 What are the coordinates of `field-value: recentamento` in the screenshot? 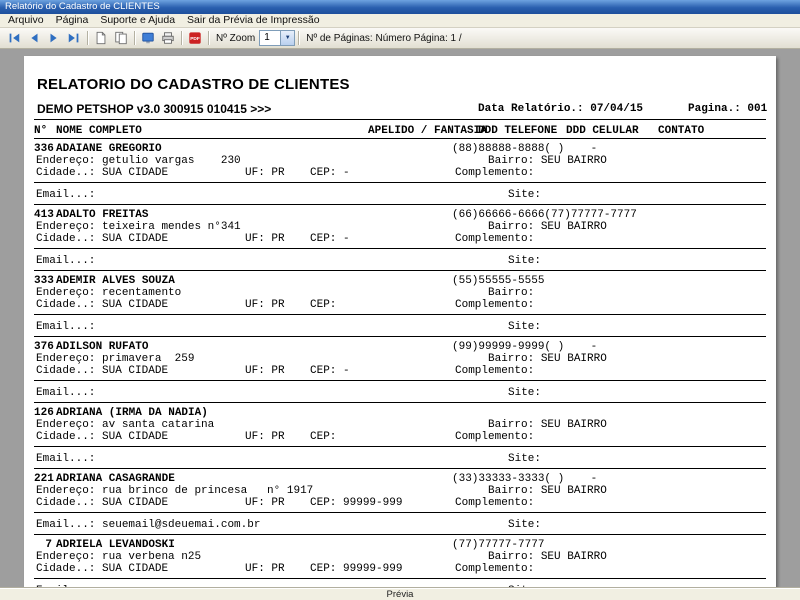 It's located at (142, 293).